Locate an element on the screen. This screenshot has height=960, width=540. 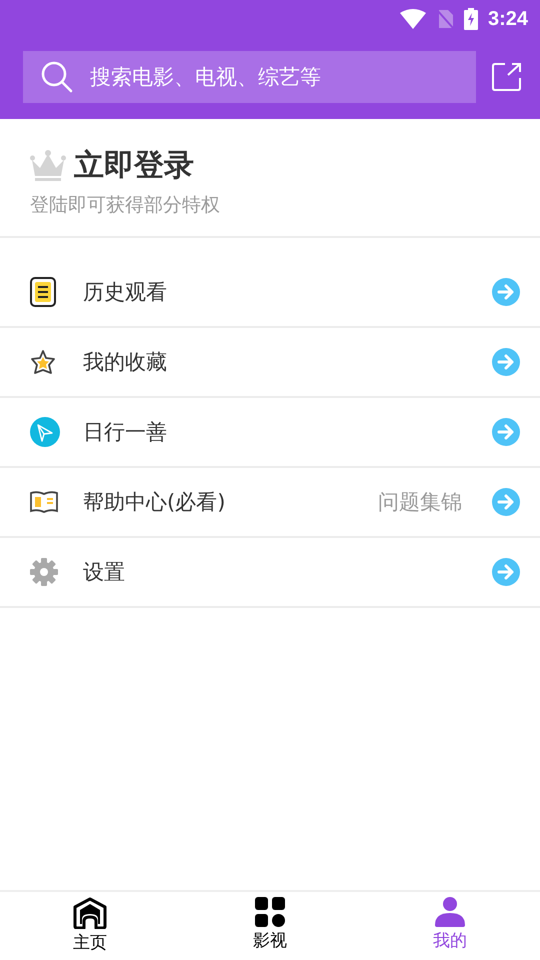
menu-note: 问题集锦 is located at coordinates (420, 502).